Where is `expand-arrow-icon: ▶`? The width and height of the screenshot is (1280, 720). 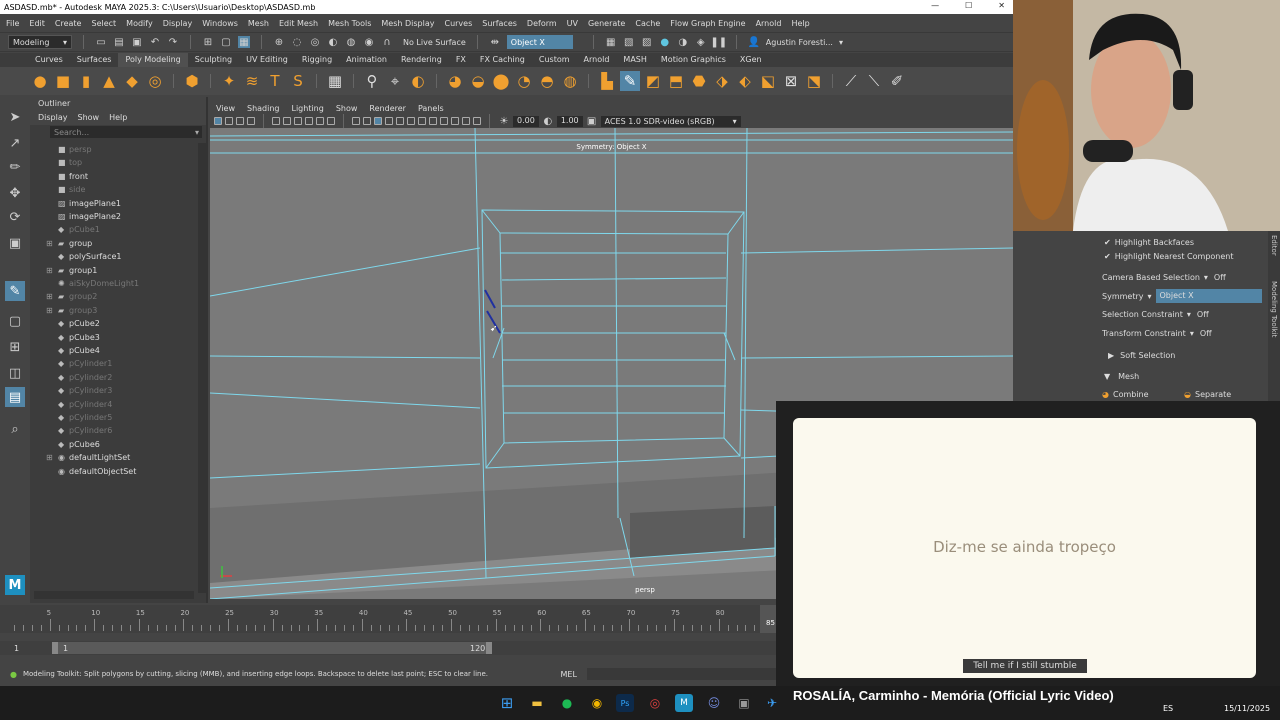 expand-arrow-icon: ▶ is located at coordinates (1111, 355).